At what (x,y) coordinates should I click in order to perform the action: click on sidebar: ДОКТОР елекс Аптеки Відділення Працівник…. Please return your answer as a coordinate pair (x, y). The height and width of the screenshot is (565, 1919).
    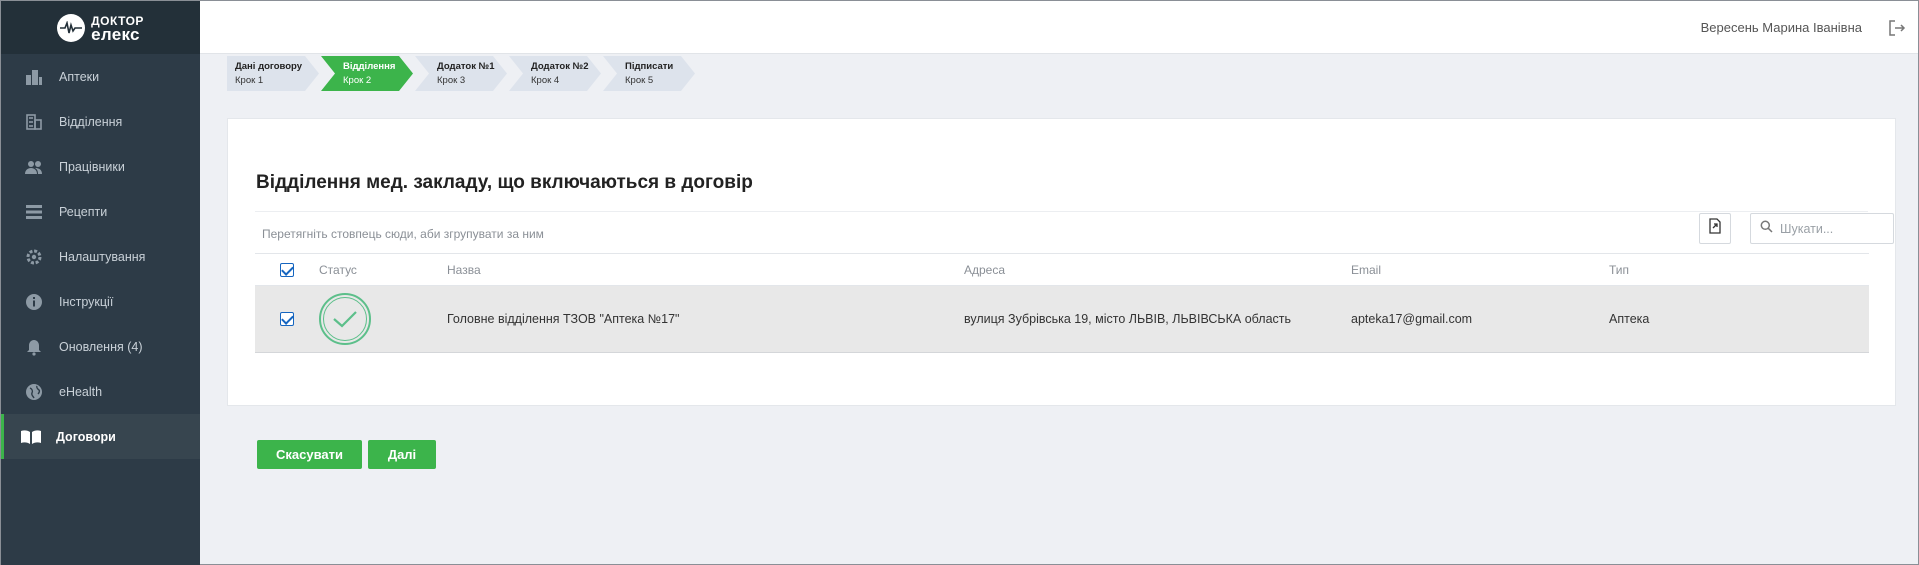
    Looking at the image, I should click on (100, 283).